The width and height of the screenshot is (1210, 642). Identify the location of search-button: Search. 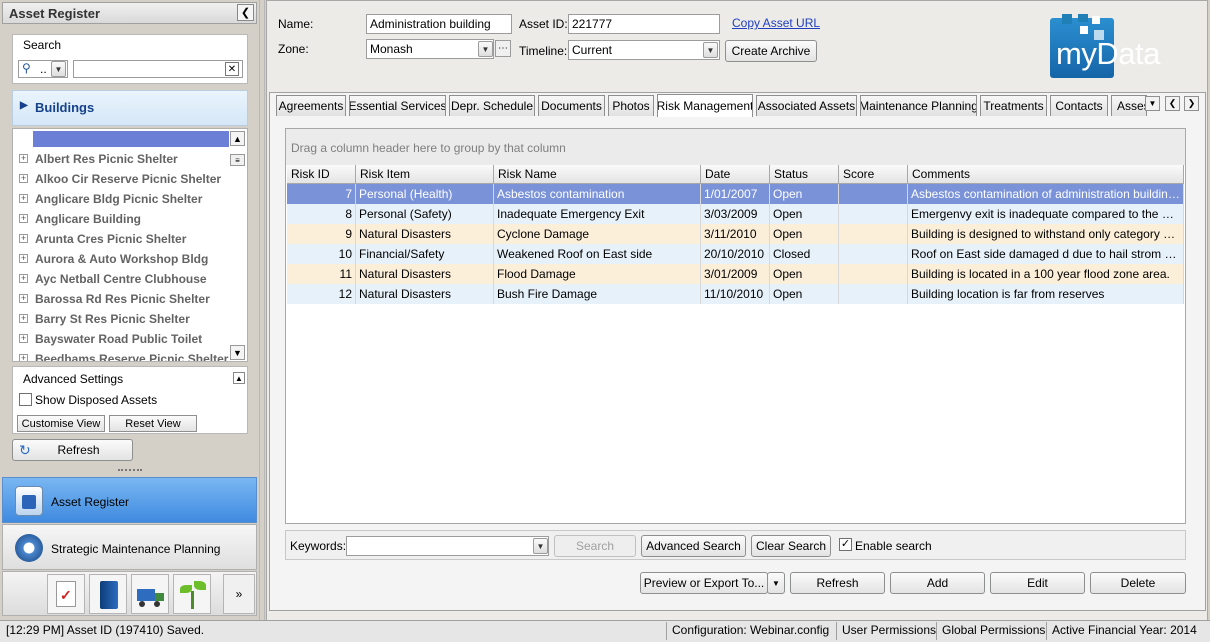
(595, 546).